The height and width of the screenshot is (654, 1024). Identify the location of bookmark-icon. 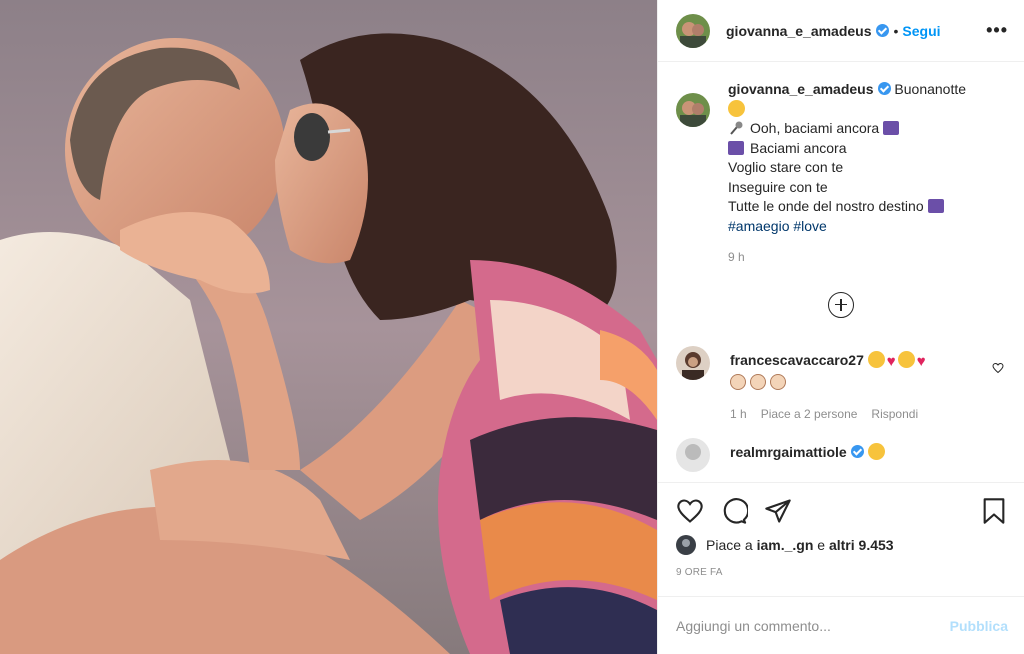
(994, 511).